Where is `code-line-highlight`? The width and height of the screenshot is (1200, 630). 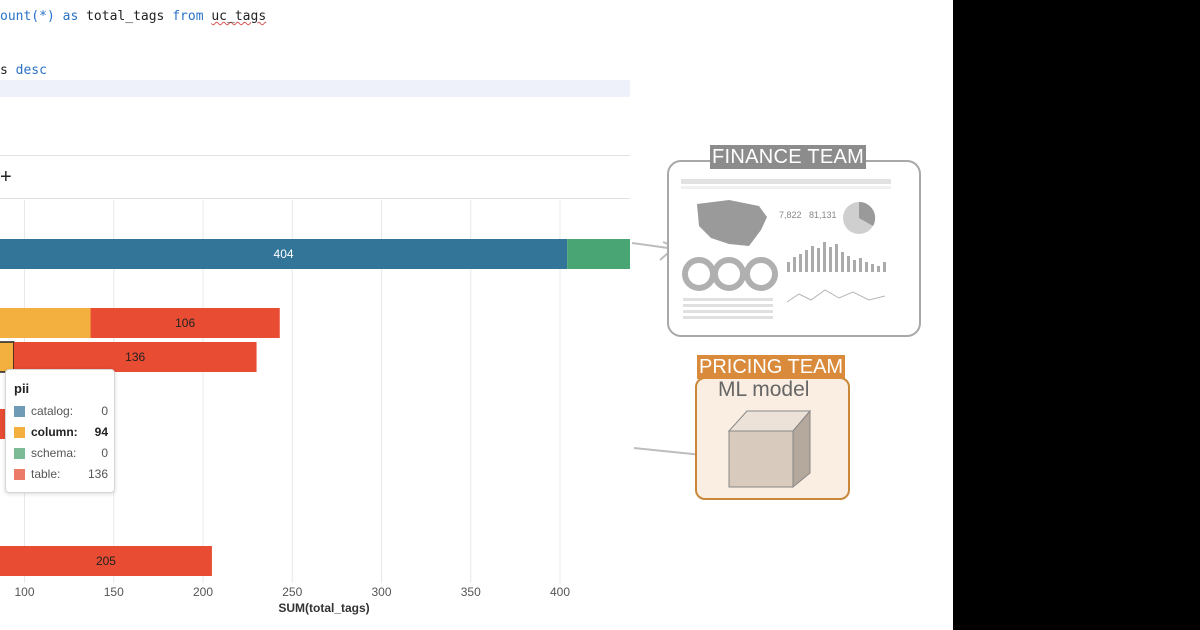
code-line-highlight is located at coordinates (315, 88).